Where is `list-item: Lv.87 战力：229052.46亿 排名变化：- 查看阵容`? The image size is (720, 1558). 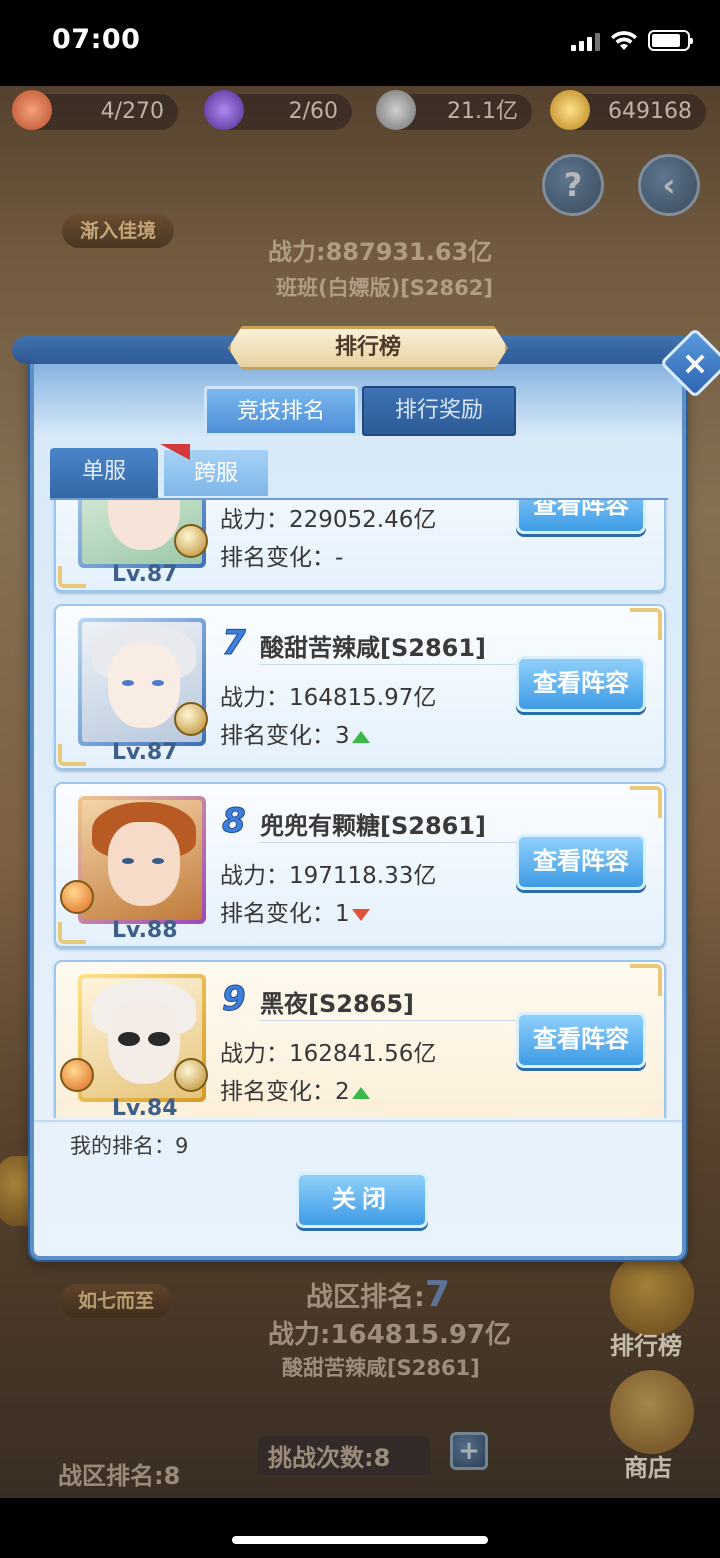 list-item: Lv.87 战力：229052.46亿 排名变化：- 查看阵容 is located at coordinates (360, 546).